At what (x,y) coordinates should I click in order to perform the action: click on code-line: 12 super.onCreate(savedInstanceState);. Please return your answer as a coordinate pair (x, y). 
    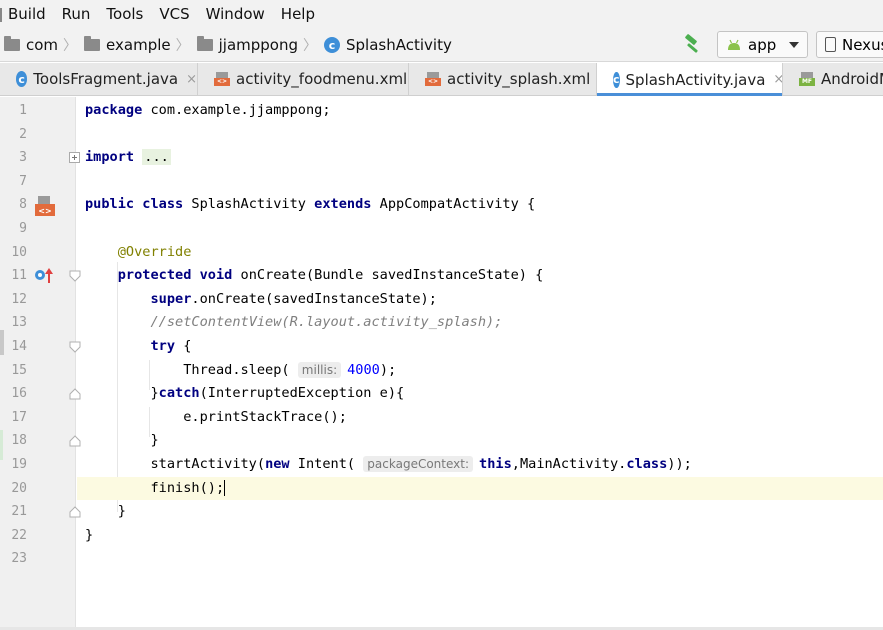
    Looking at the image, I should click on (441, 300).